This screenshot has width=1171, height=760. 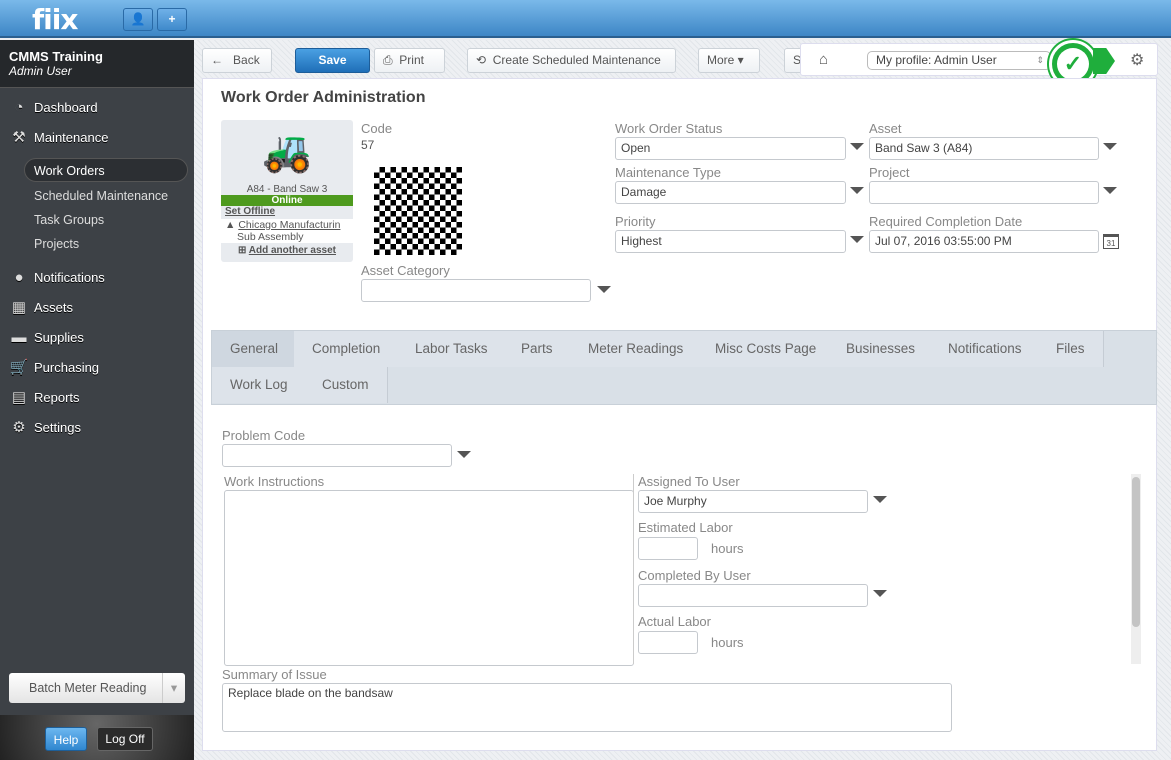 I want to click on help-button: Help, so click(x=66, y=739).